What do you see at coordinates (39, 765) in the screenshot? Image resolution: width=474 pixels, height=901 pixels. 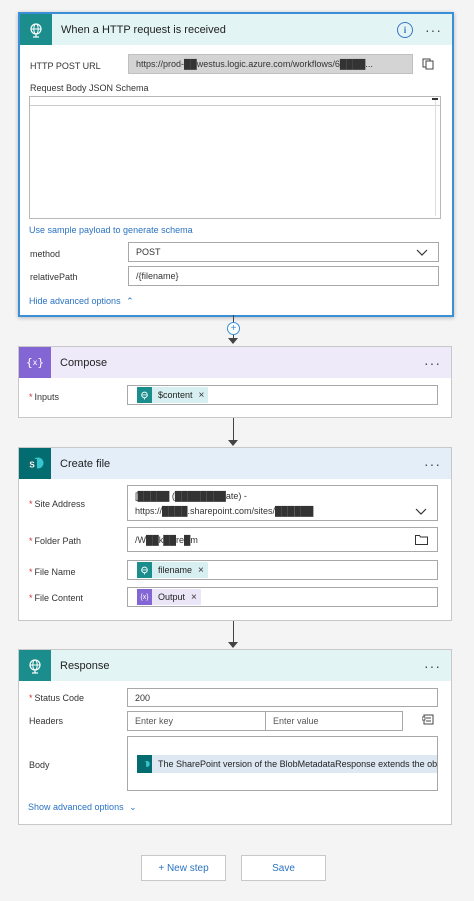 I see `body-label: Body` at bounding box center [39, 765].